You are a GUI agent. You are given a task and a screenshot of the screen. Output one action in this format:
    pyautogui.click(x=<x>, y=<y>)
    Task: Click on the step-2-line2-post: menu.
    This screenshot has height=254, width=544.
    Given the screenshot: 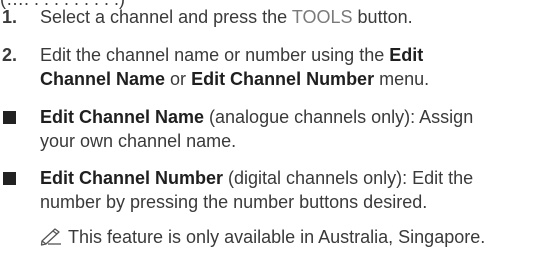 What is the action you would take?
    pyautogui.click(x=402, y=79)
    